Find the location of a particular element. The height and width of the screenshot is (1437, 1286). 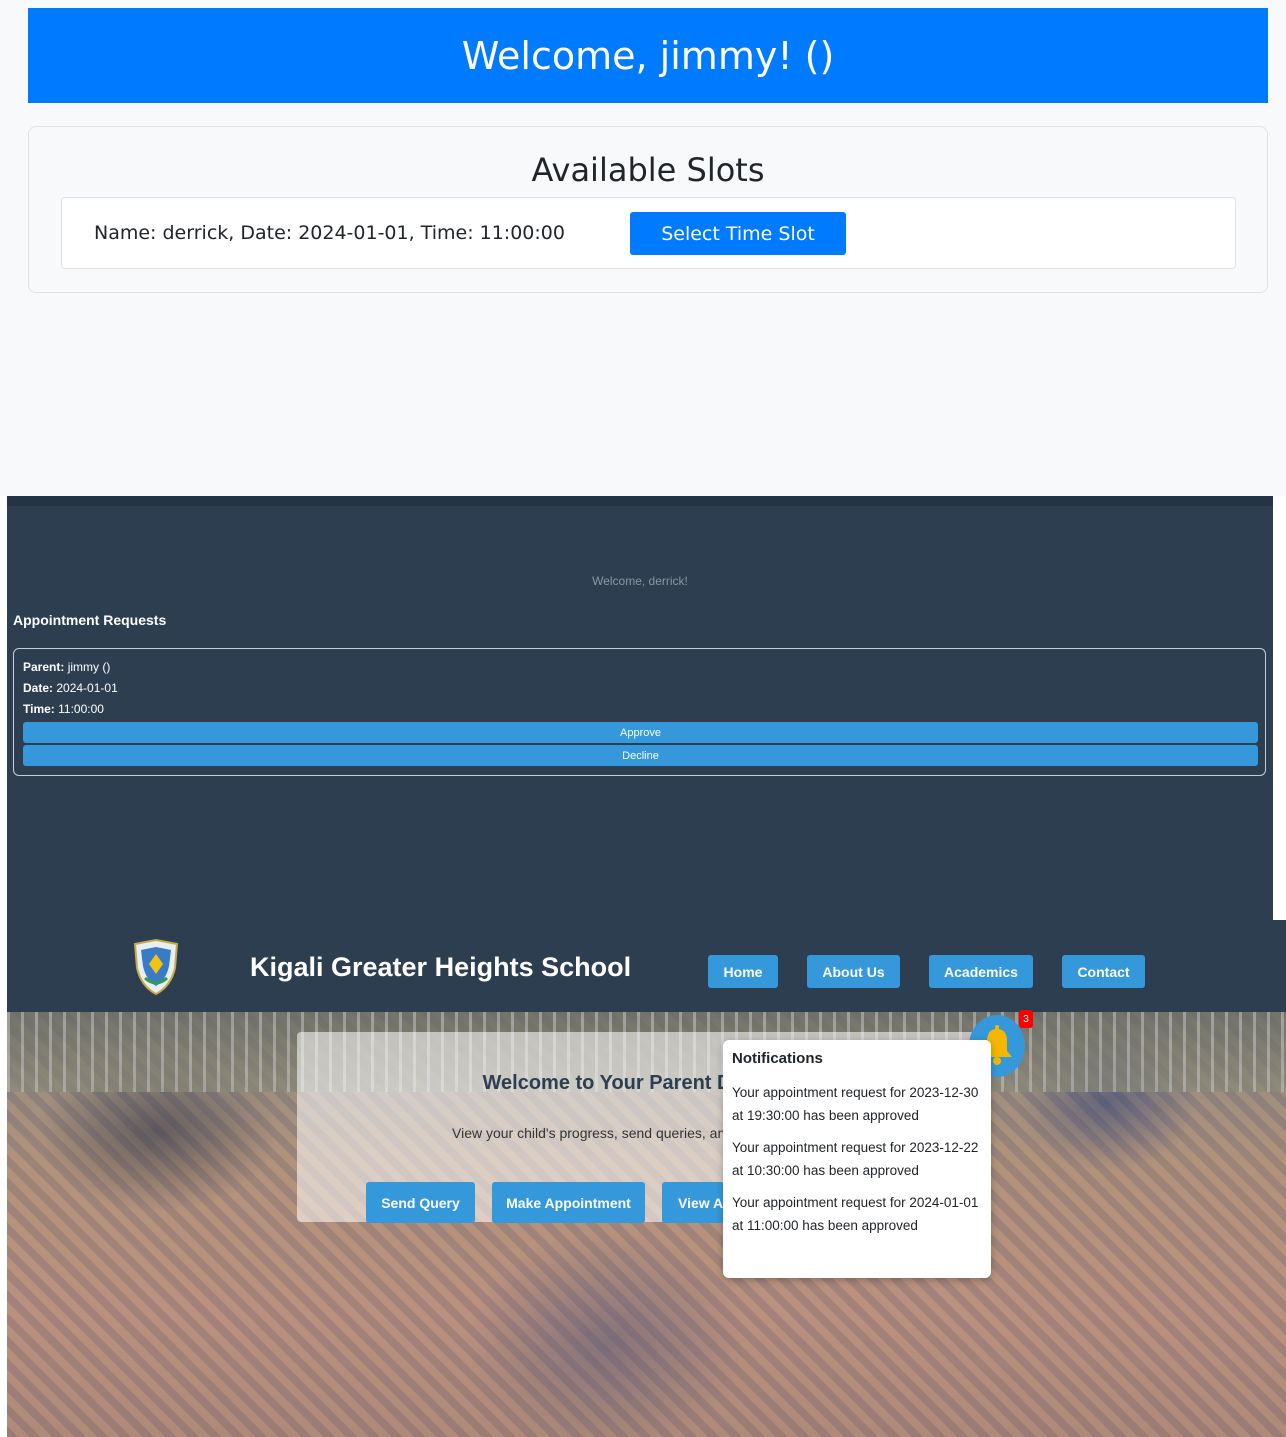

notification-count-badge: 3 is located at coordinates (1026, 1019).